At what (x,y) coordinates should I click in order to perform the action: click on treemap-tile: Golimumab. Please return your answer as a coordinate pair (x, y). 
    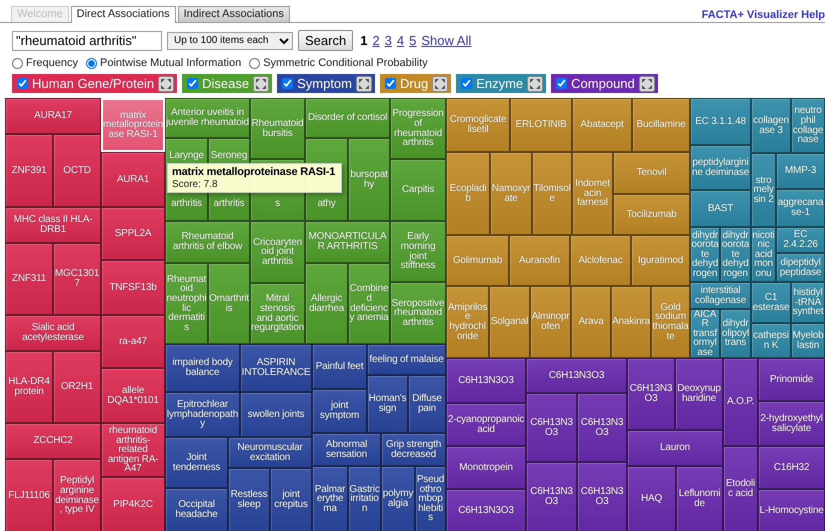
    Looking at the image, I should click on (477, 260).